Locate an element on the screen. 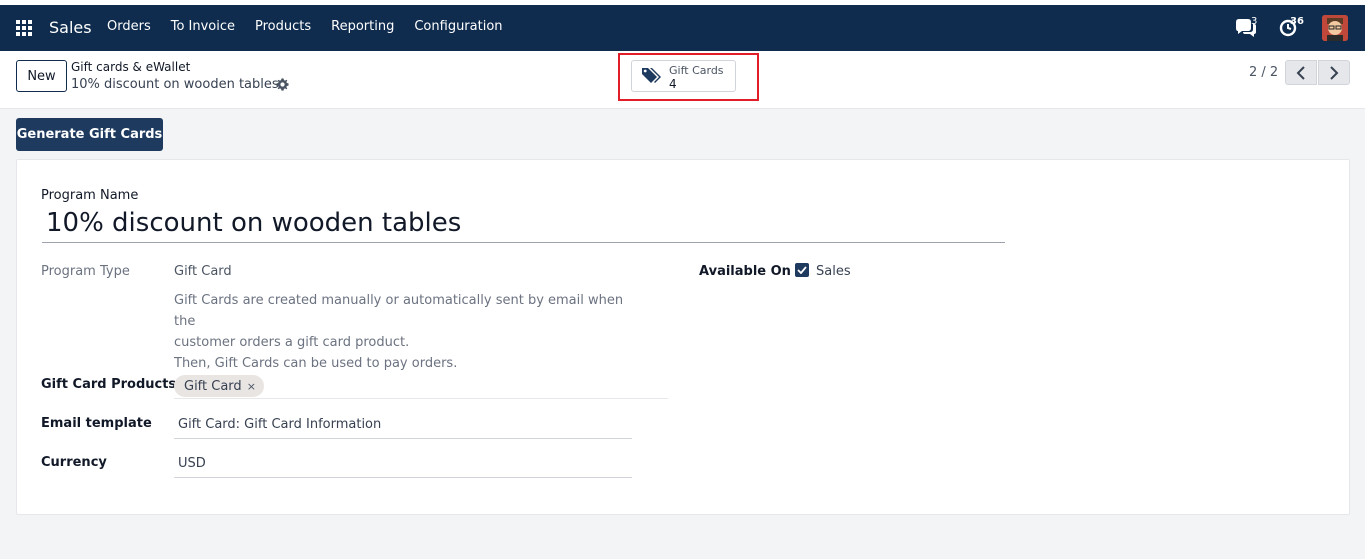 This screenshot has width=1365, height=559. sales-checkbox is located at coordinates (802, 270).